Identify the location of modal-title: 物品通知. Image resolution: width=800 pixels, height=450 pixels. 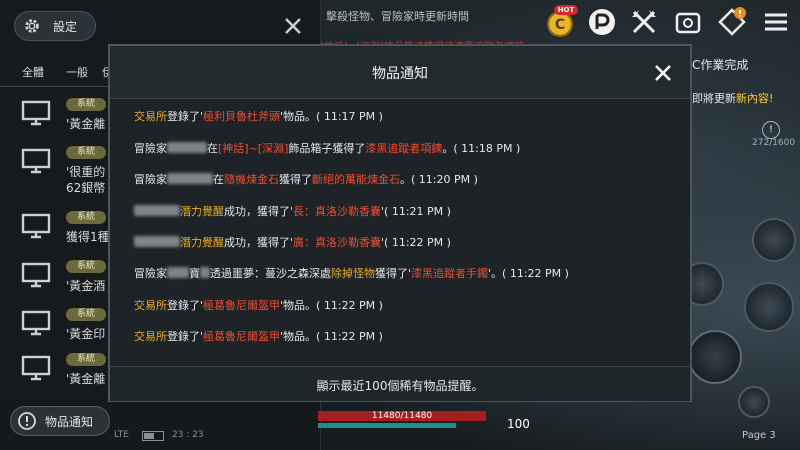
(400, 74).